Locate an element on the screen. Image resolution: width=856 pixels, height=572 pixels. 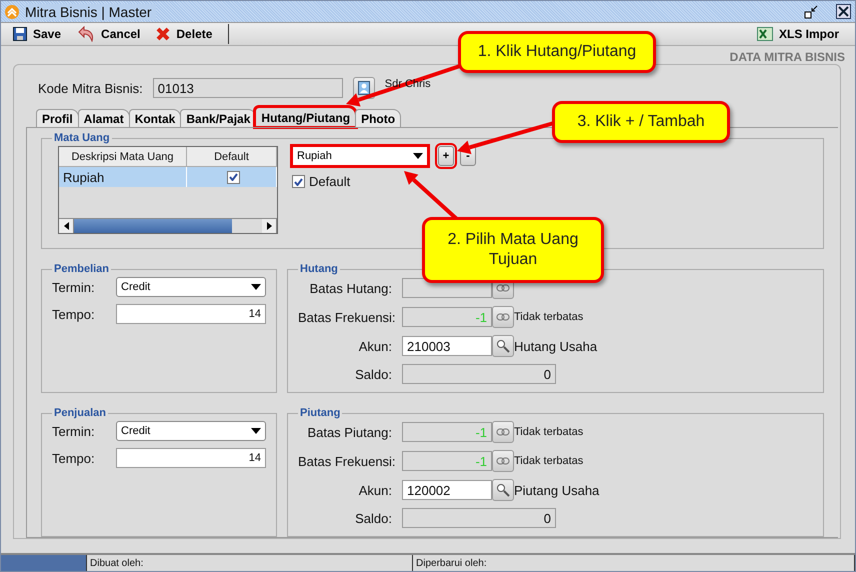
window-title: Mitra Bisnis | Master is located at coordinates (90, 12).